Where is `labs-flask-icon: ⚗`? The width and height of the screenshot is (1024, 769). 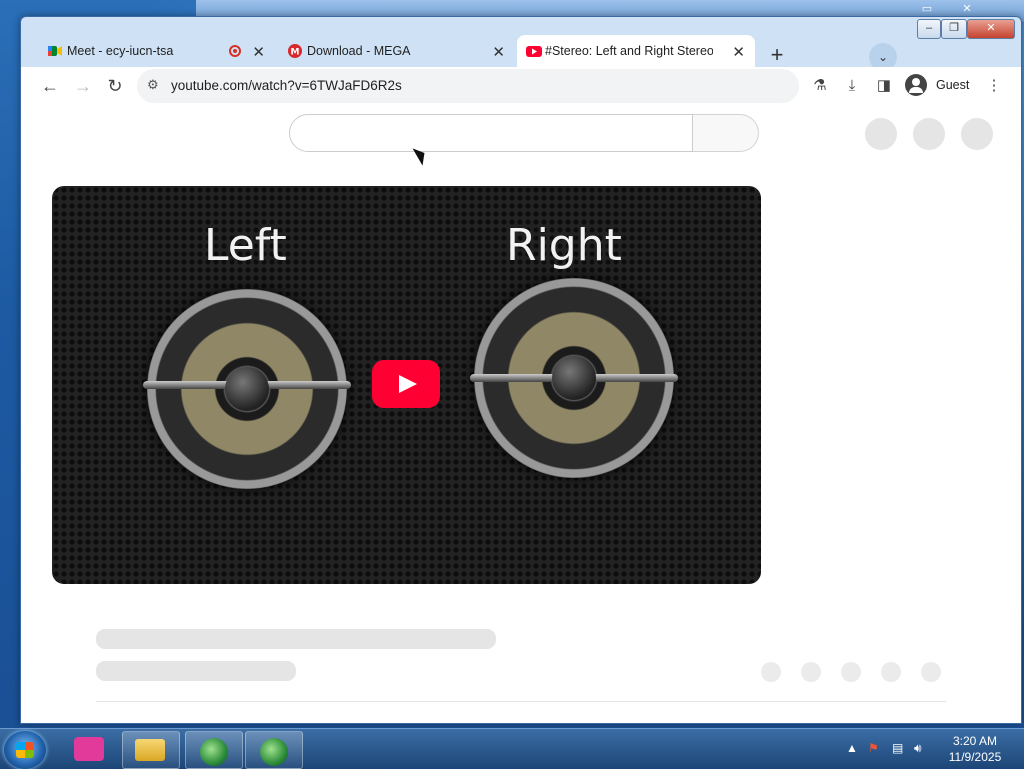 labs-flask-icon: ⚗ is located at coordinates (820, 86).